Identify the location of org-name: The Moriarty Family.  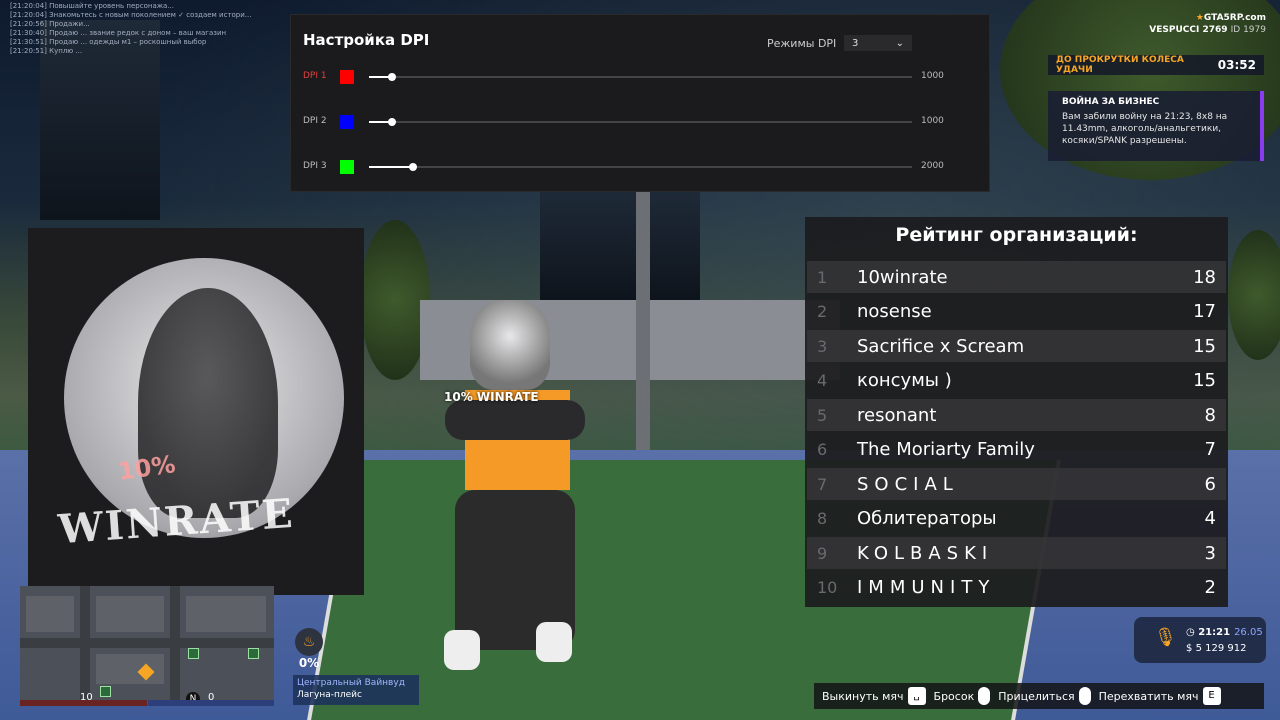
(946, 449).